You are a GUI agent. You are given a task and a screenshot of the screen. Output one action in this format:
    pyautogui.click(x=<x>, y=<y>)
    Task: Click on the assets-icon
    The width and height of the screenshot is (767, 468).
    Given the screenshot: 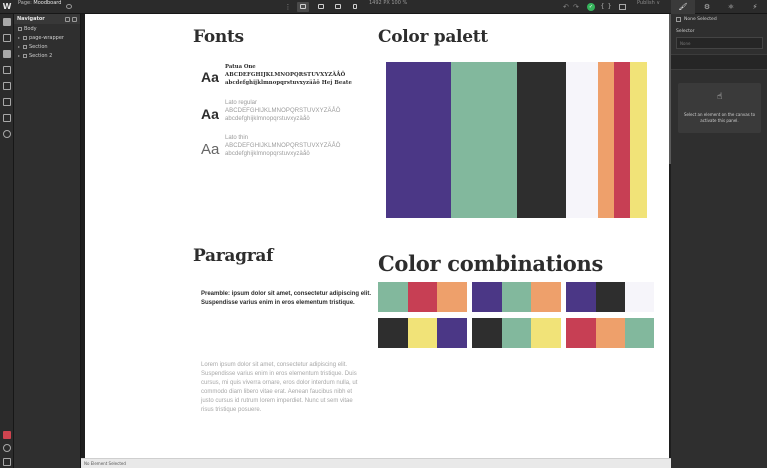 What is the action you would take?
    pyautogui.click(x=7, y=118)
    